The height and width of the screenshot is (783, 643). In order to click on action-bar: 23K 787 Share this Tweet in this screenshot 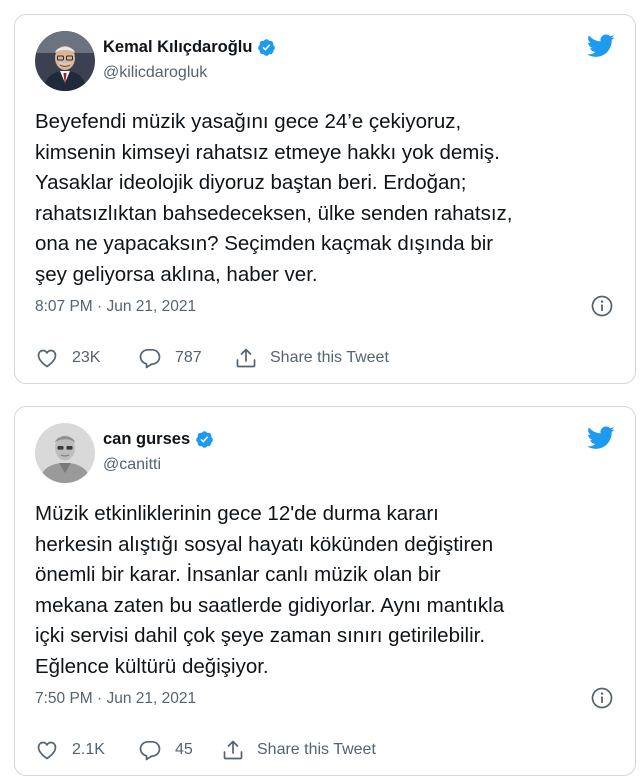, I will do `click(212, 358)`.